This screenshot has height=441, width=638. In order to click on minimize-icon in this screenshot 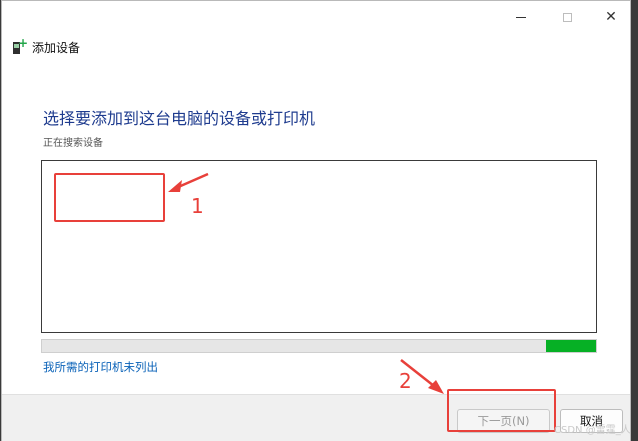, I will do `click(521, 17)`.